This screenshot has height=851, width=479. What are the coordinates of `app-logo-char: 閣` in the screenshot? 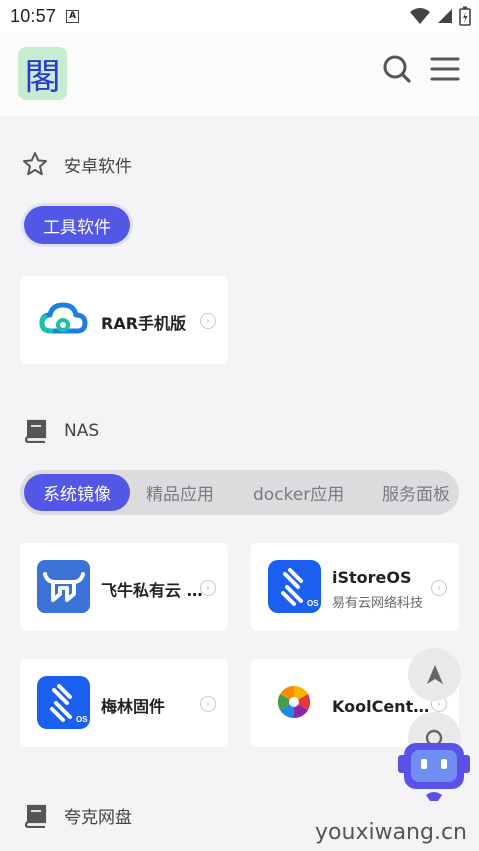 It's located at (42, 77).